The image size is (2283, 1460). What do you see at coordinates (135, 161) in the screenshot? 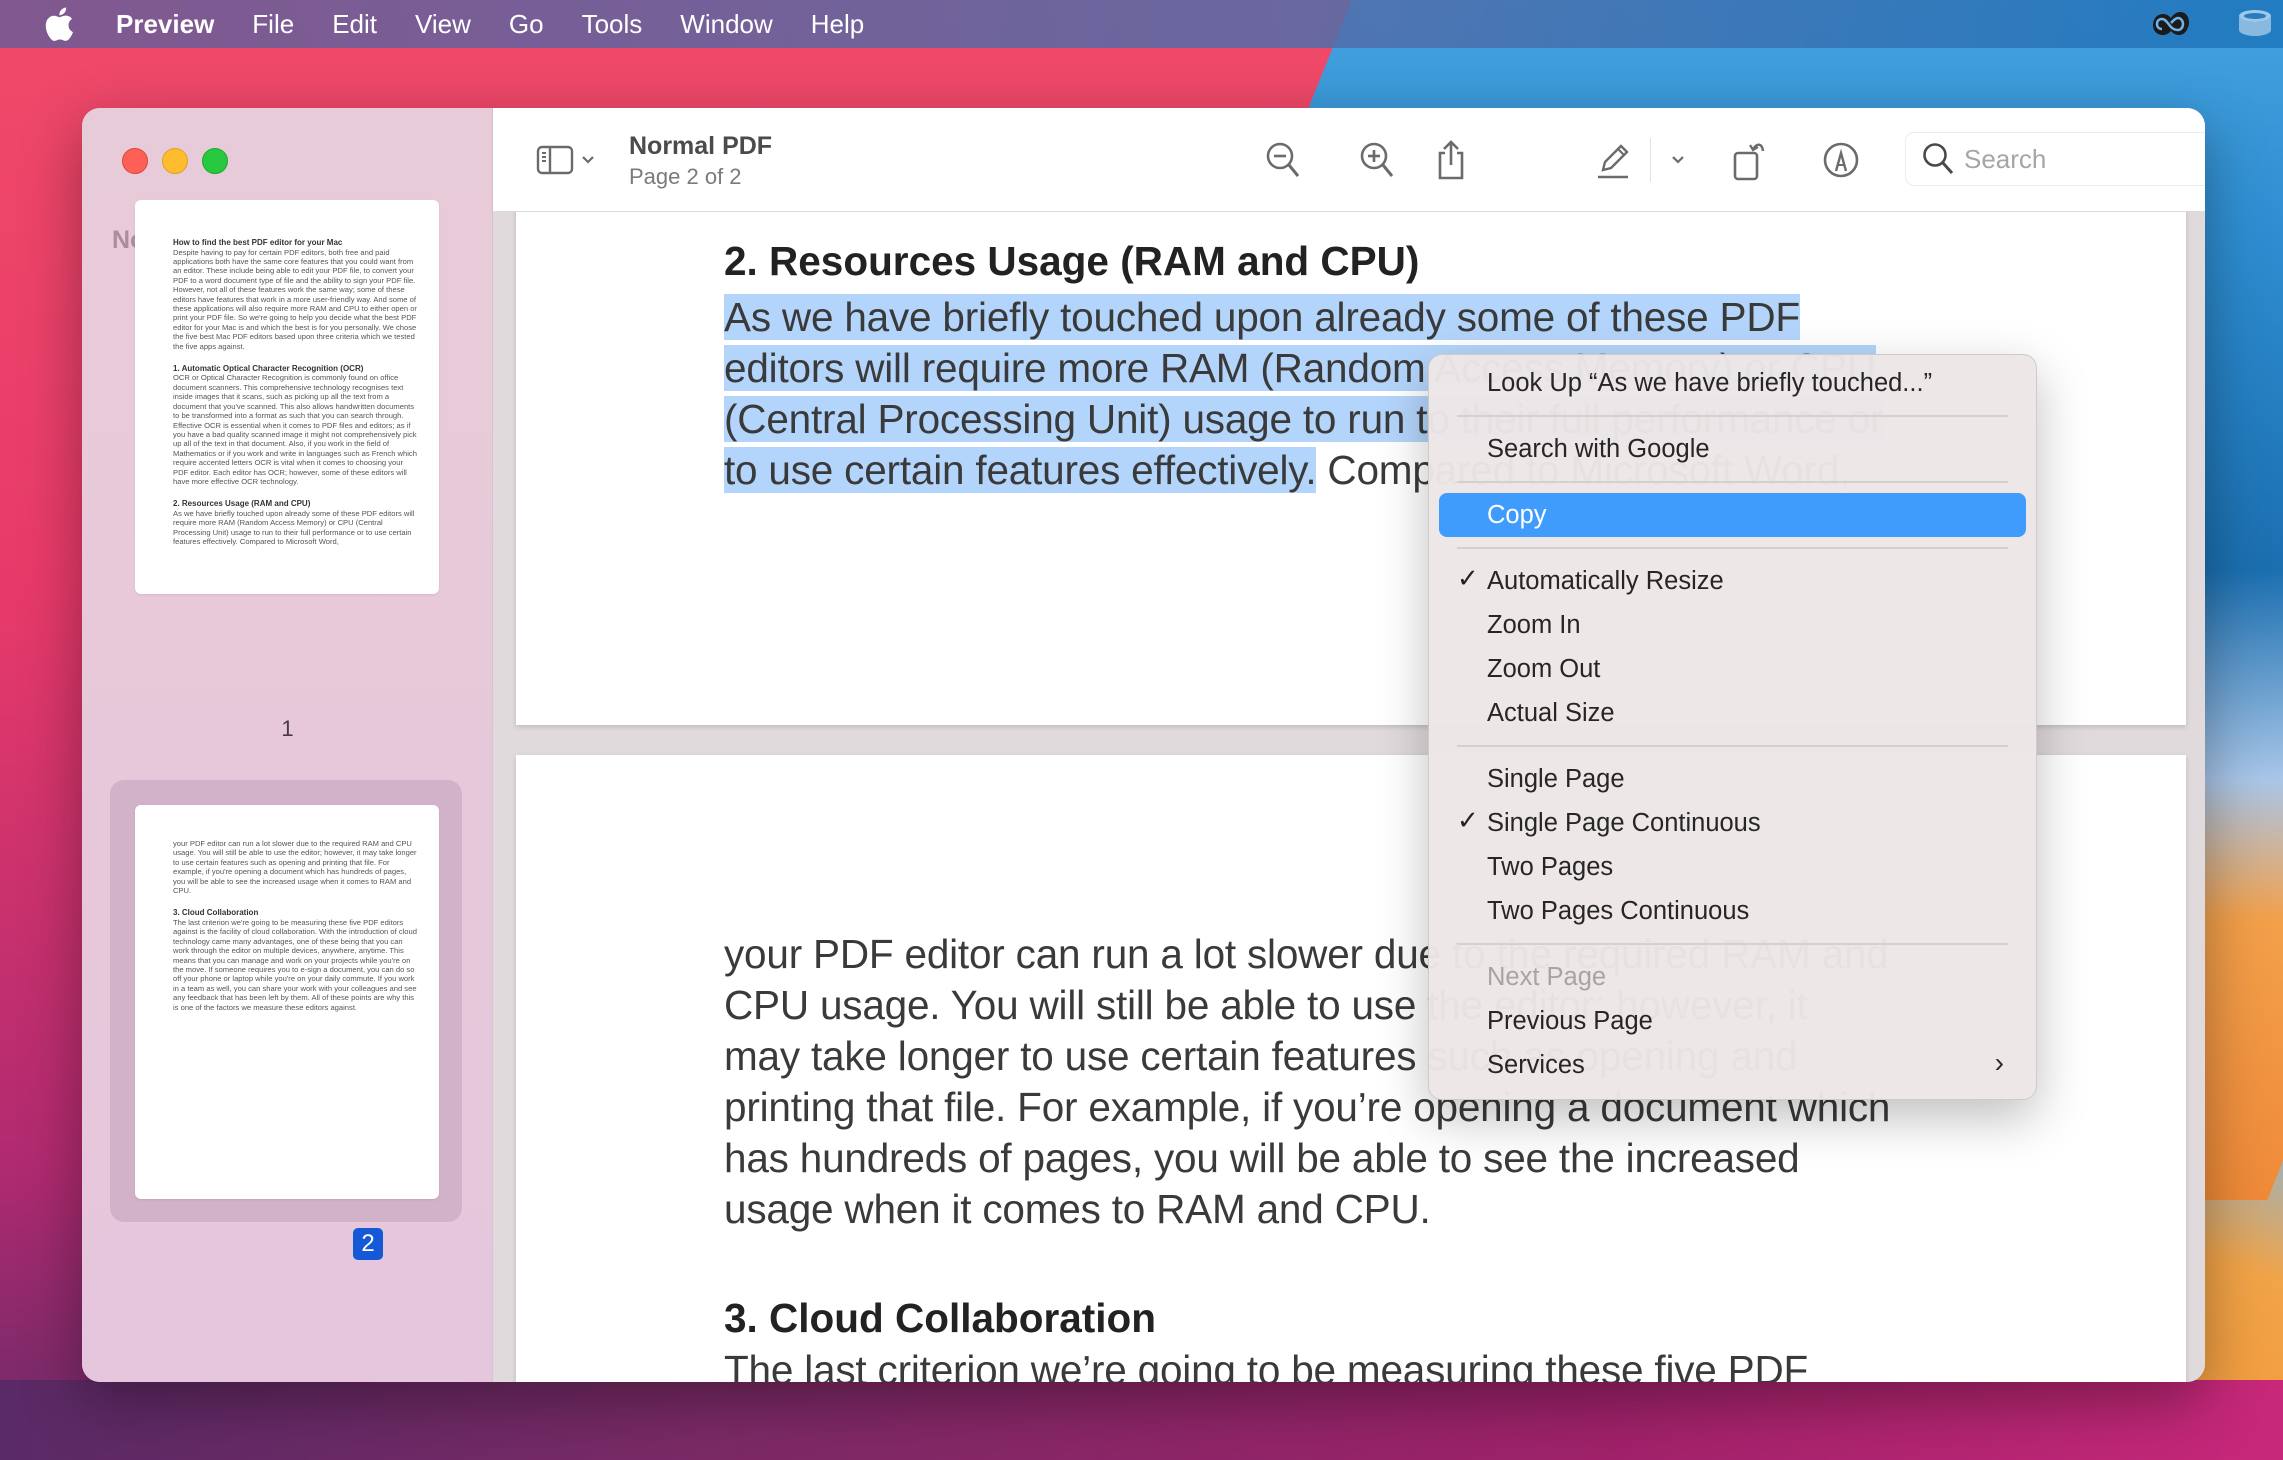
I see `close-button` at bounding box center [135, 161].